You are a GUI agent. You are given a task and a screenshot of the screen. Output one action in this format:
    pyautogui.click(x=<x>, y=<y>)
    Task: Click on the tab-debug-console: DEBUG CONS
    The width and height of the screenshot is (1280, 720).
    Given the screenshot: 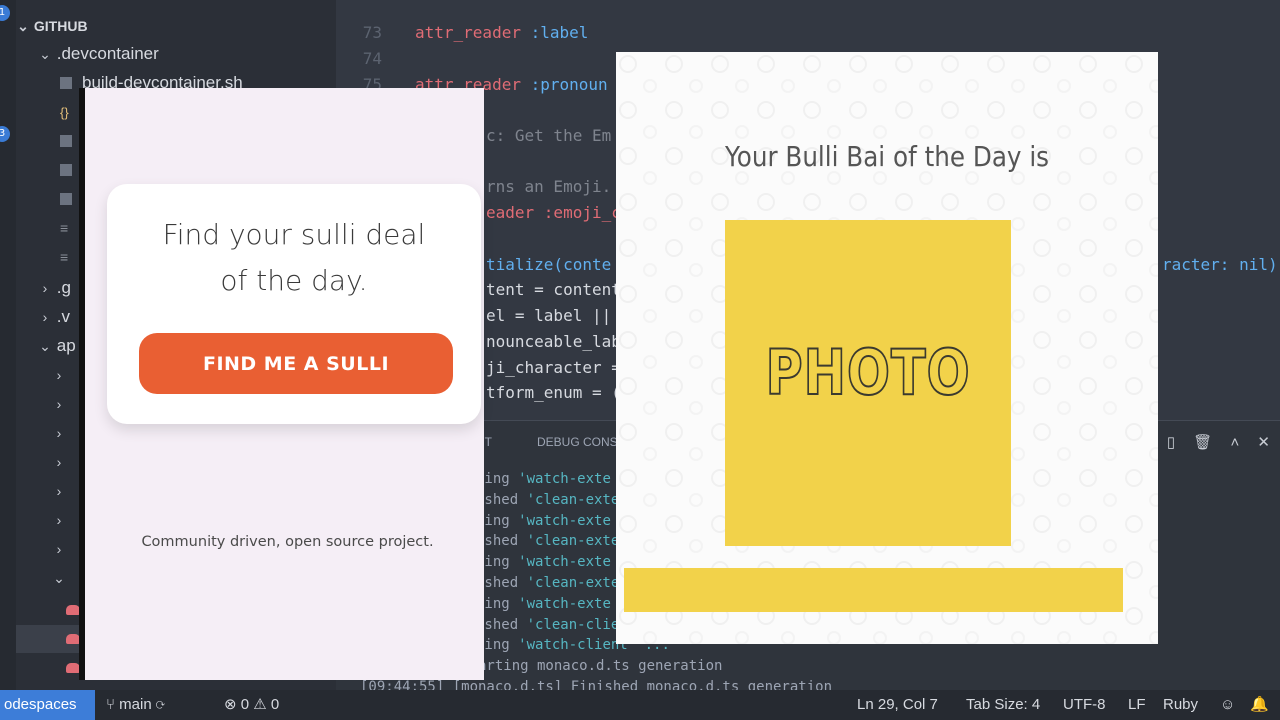 What is the action you would take?
    pyautogui.click(x=577, y=442)
    